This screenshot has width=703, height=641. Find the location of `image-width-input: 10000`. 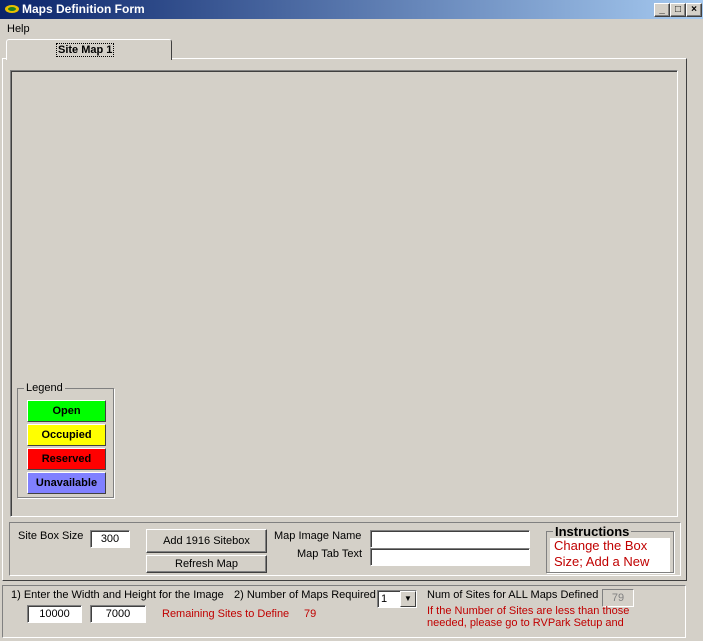

image-width-input: 10000 is located at coordinates (54, 614).